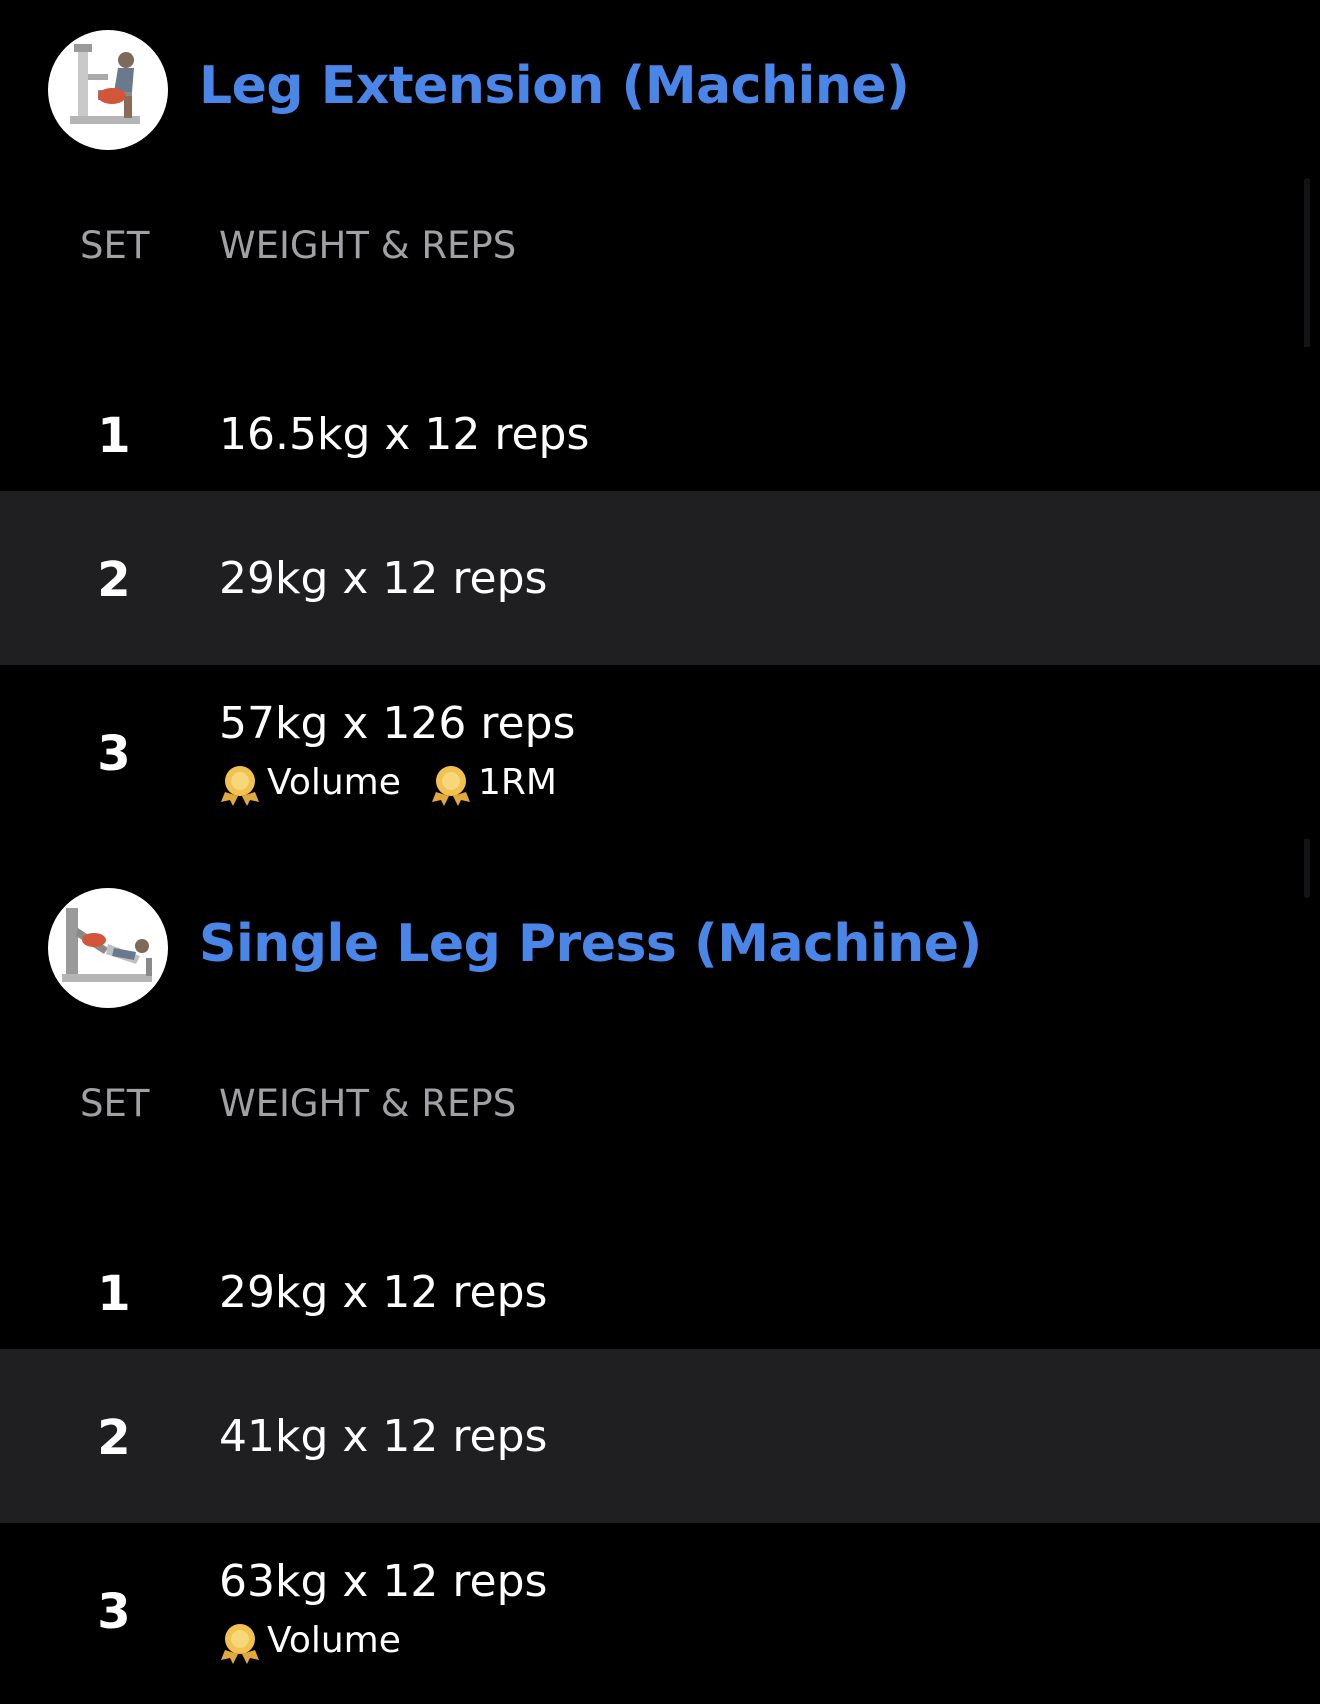 The width and height of the screenshot is (1320, 1704). Describe the element at coordinates (660, 1610) in the screenshot. I see `set-row: 3 63kg x 12 reps Volume` at that location.